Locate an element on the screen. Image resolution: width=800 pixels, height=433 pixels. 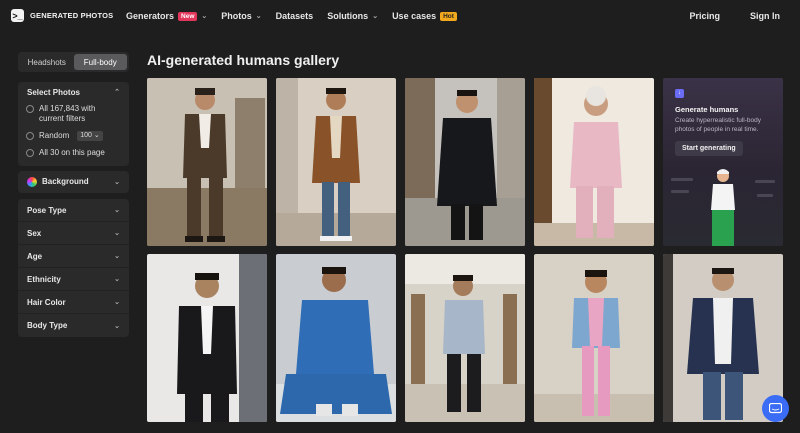
page-title: AI-generated humans gallery is located at coordinates (243, 60).